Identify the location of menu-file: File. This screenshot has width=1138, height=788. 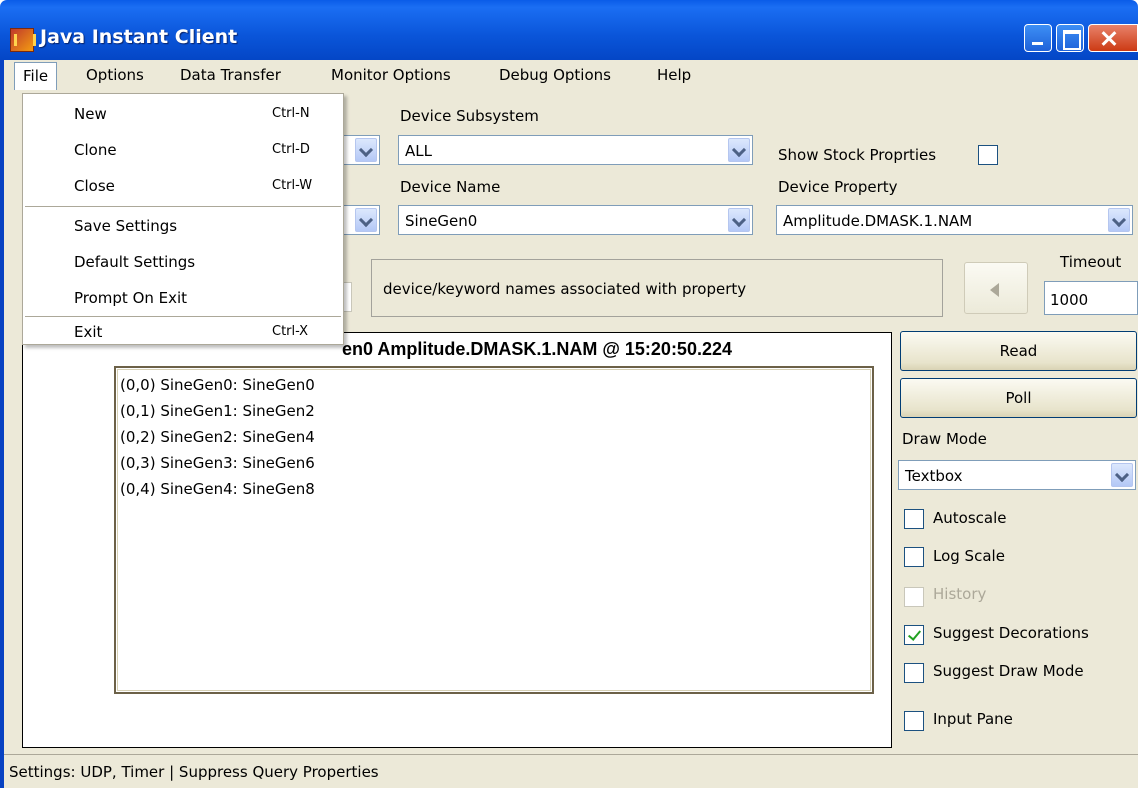
(36, 76).